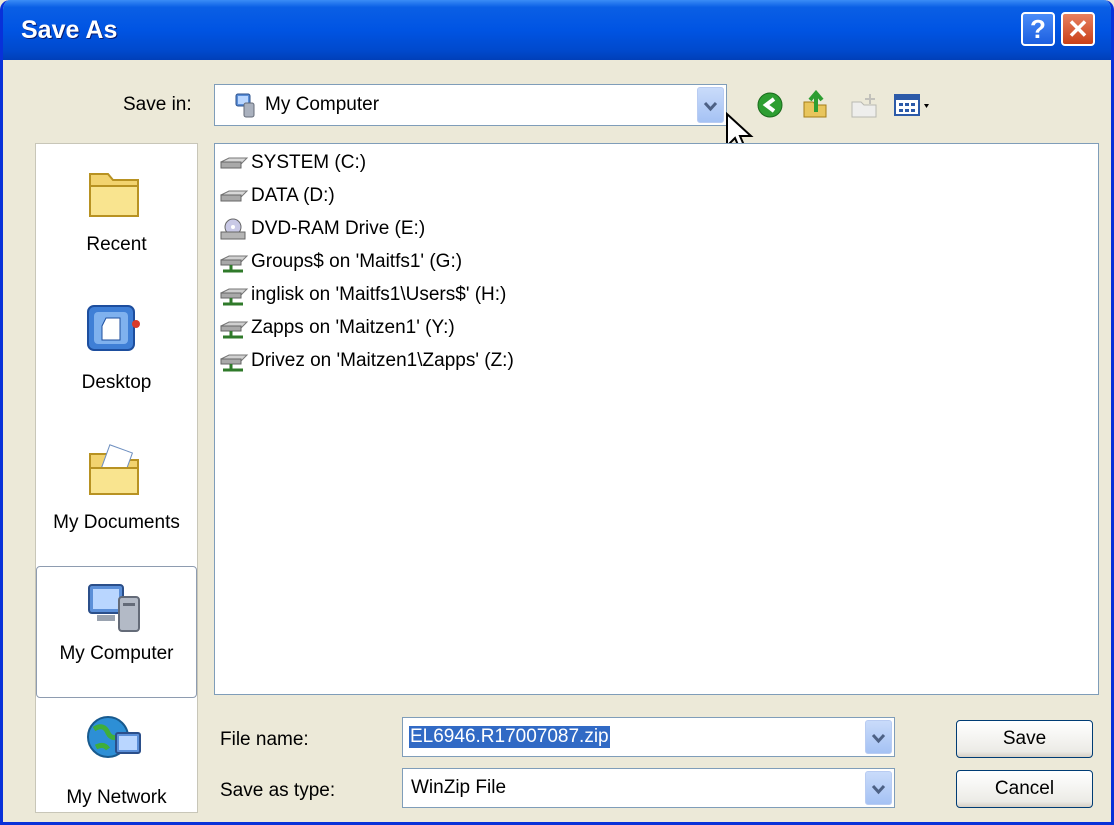 The image size is (1114, 825). Describe the element at coordinates (114, 469) in the screenshot. I see `my-documents-icon` at that location.